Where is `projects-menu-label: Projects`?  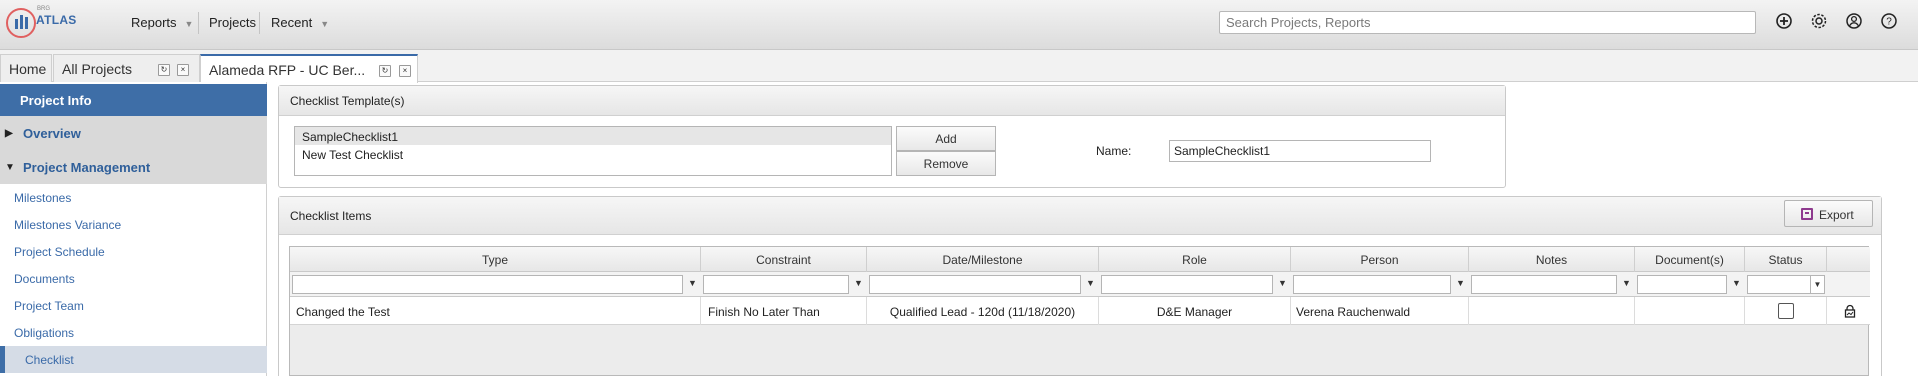 projects-menu-label: Projects is located at coordinates (232, 22).